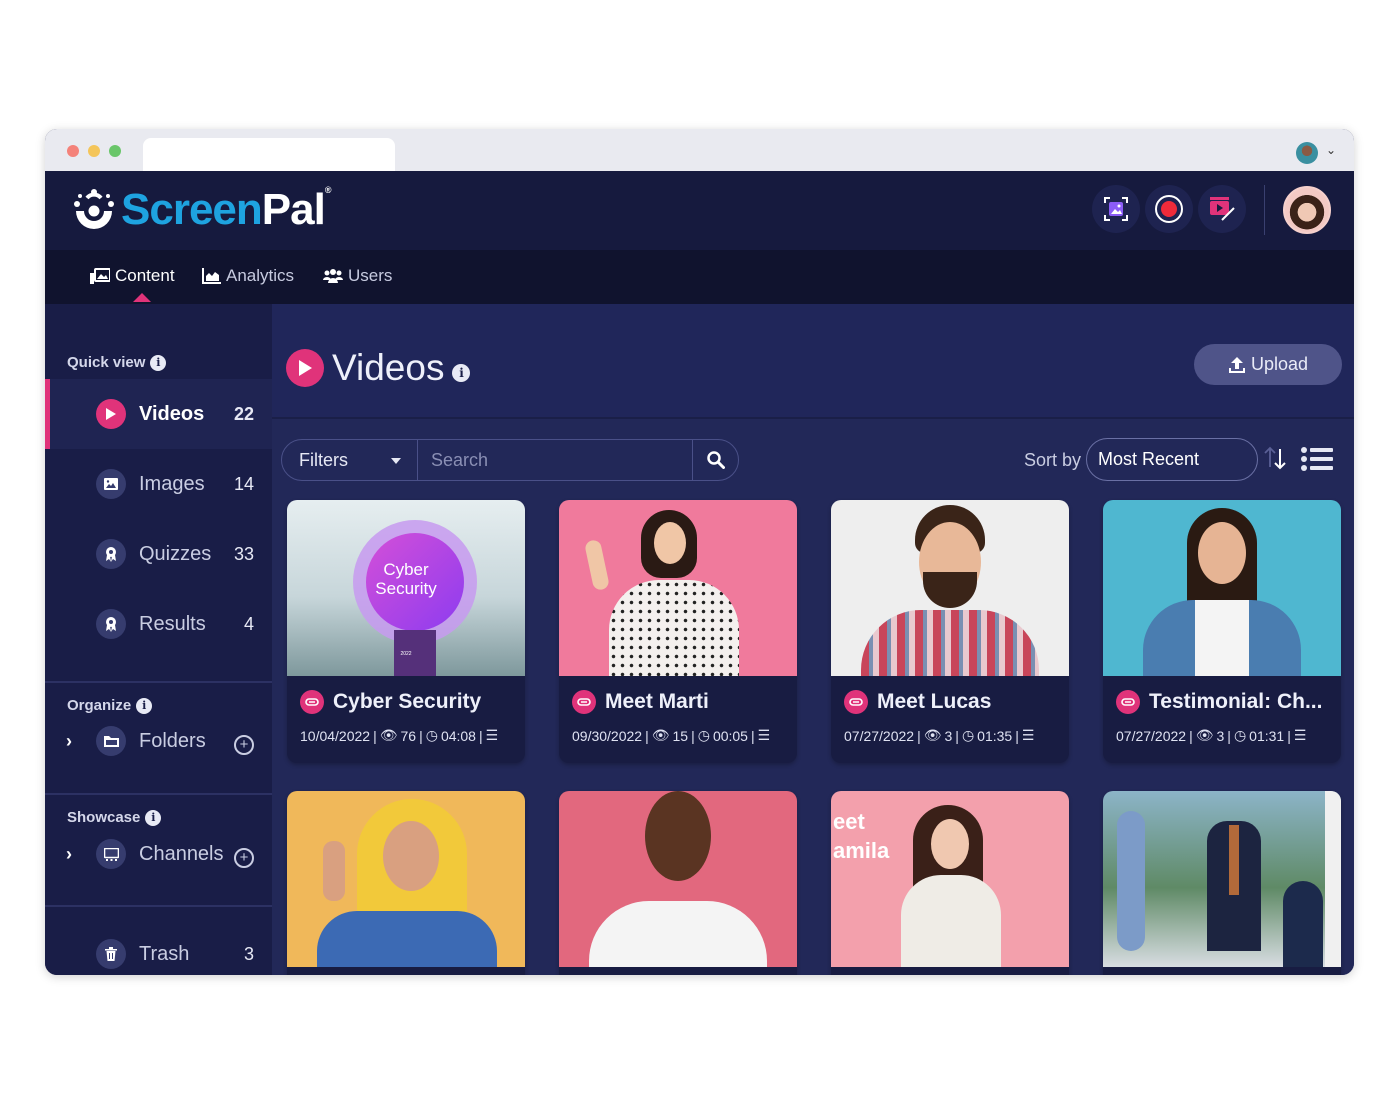 The width and height of the screenshot is (1400, 1103). I want to click on screenpal-logo: ScreenPal®, so click(201, 210).